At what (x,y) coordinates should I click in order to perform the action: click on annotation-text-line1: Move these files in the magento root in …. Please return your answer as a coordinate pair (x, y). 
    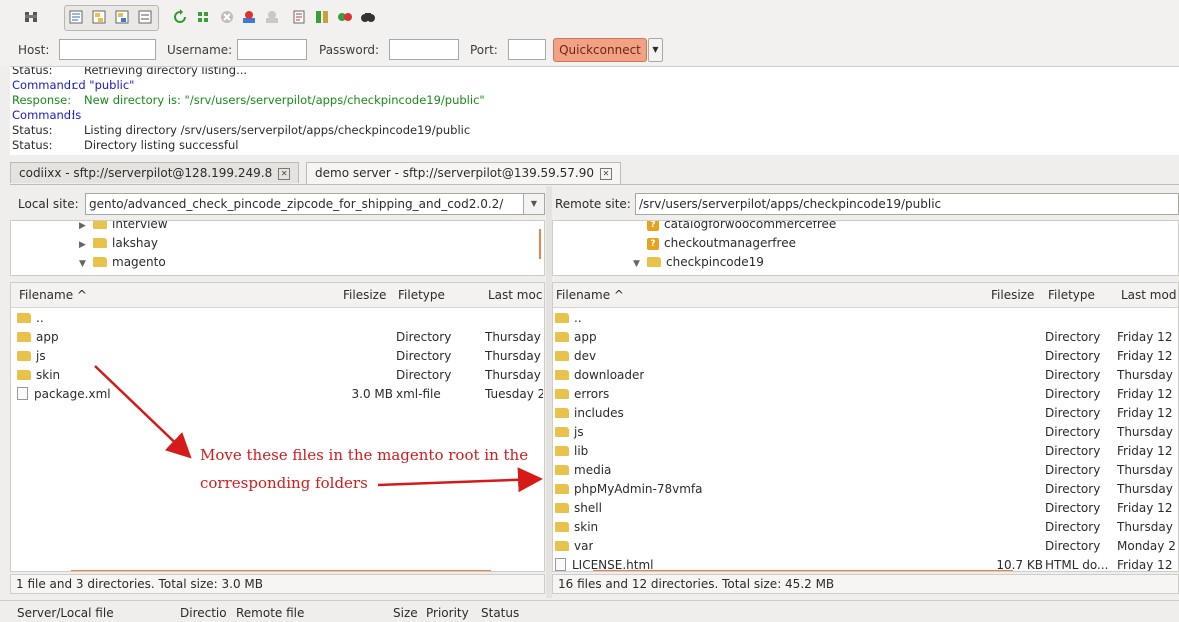
    Looking at the image, I should click on (364, 455).